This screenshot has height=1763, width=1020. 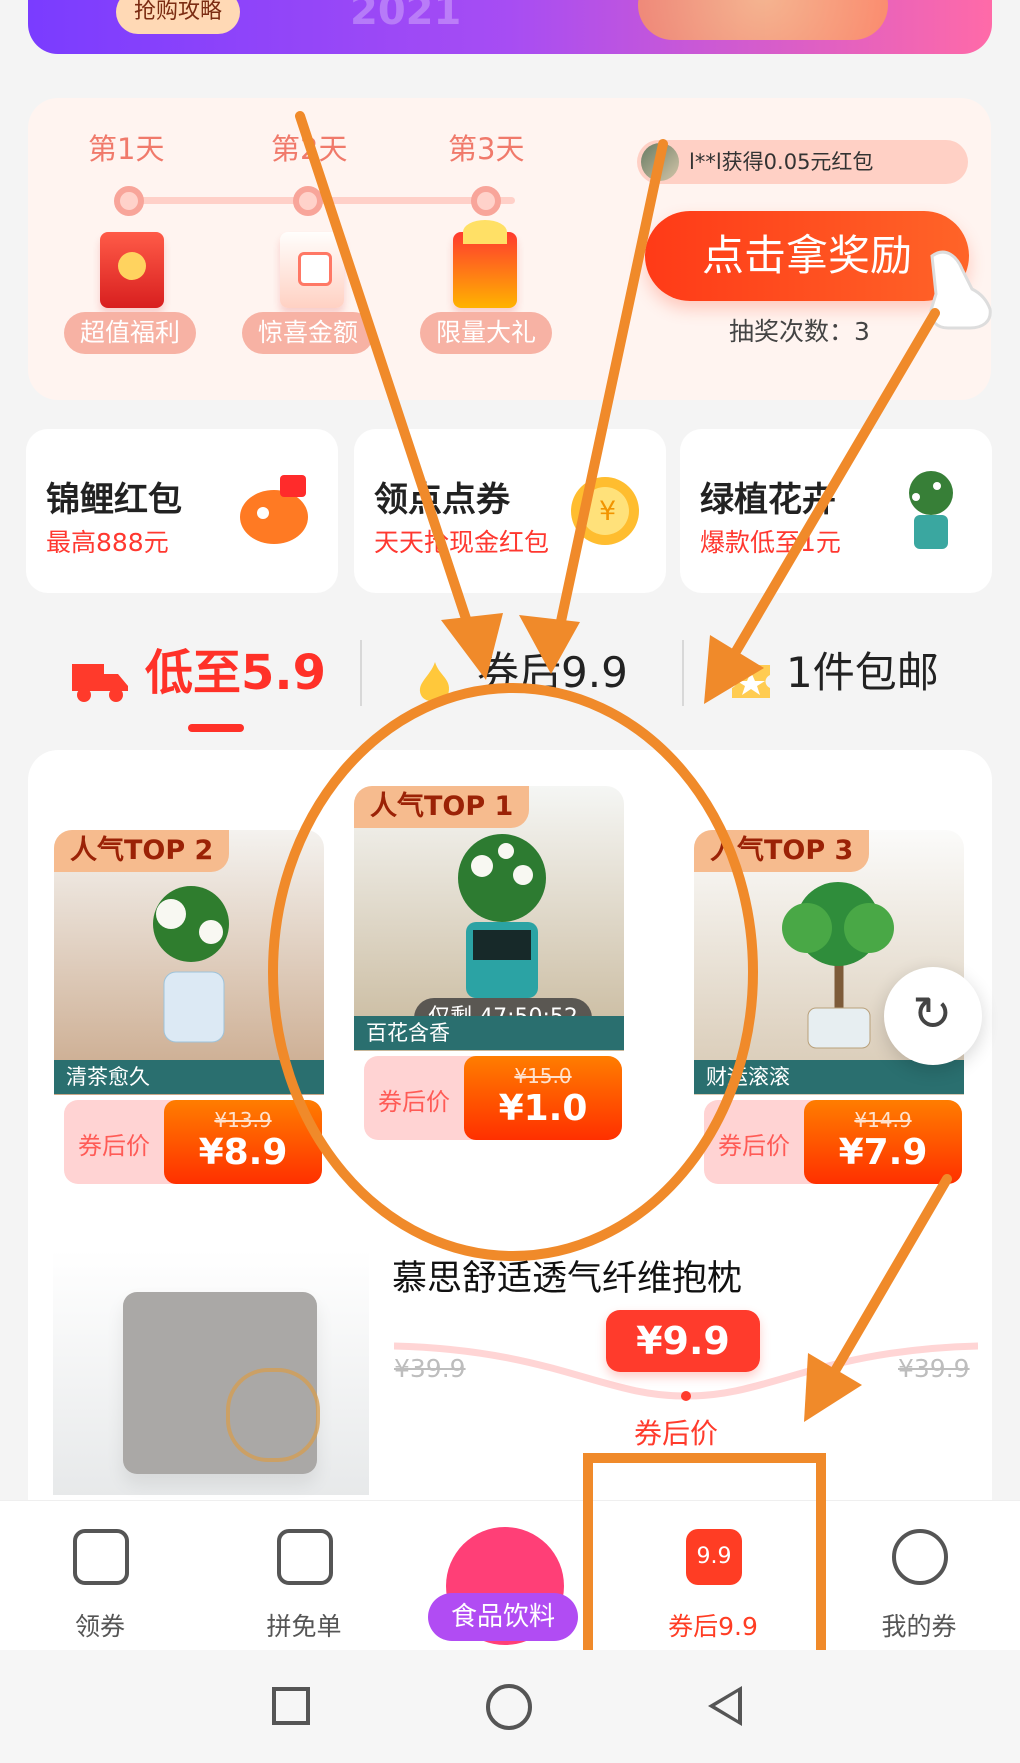 What do you see at coordinates (567, 1279) in the screenshot?
I see `pillow-title: 慕思舒适透气纤维抱枕` at bounding box center [567, 1279].